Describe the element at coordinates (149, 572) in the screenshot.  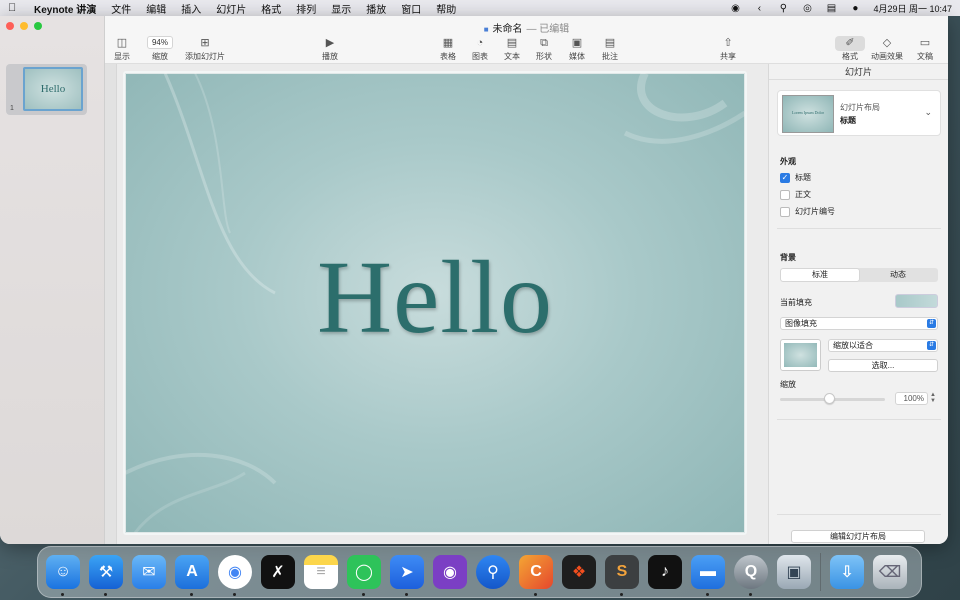
I see `dock-mail-icon: ✉` at that location.